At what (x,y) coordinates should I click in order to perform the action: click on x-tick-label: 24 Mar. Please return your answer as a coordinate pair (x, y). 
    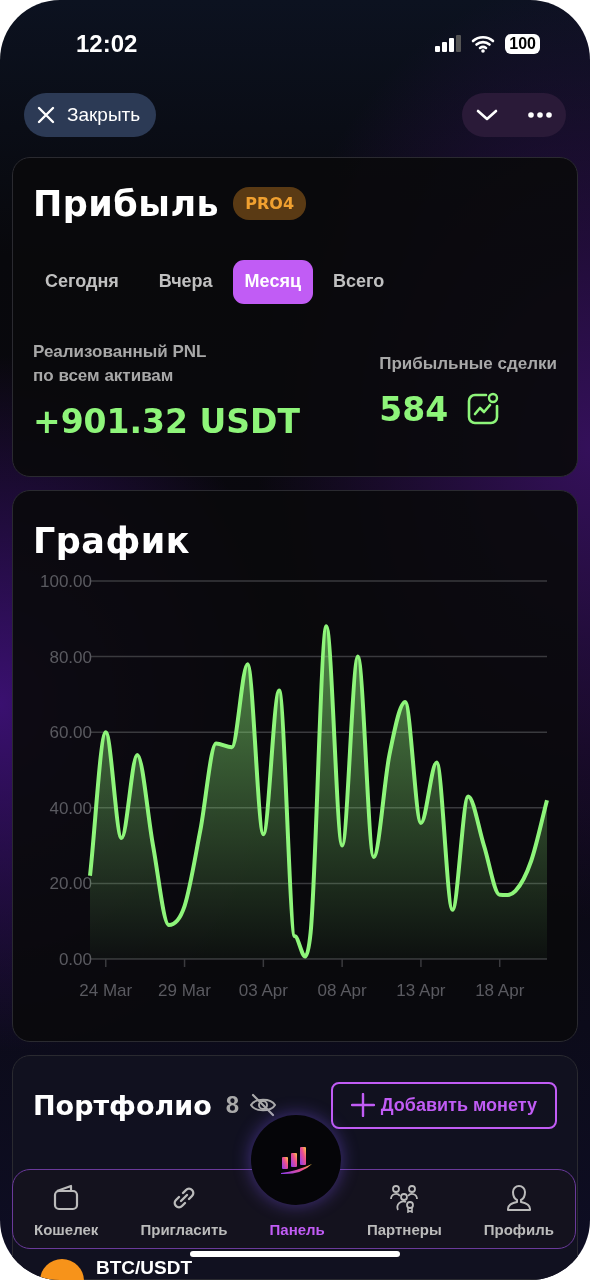
    Looking at the image, I should click on (106, 991).